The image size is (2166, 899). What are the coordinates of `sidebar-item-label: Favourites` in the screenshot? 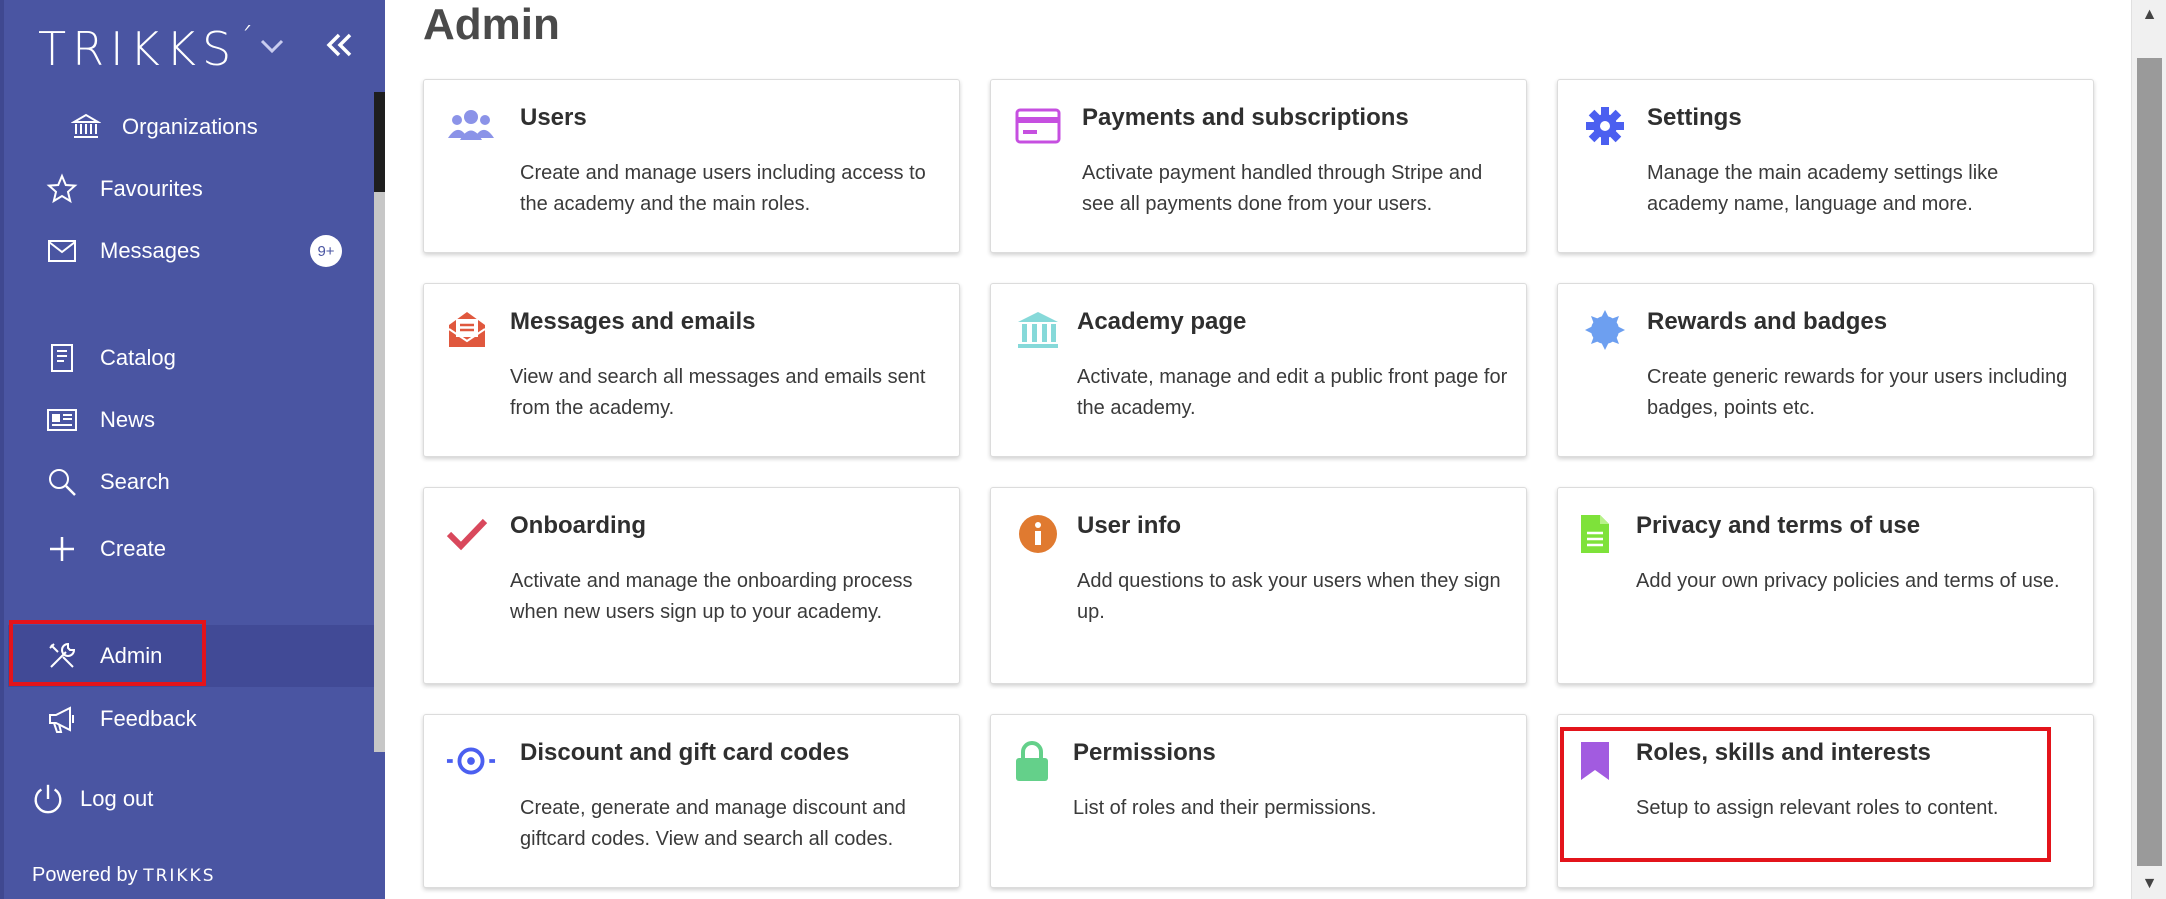 It's located at (151, 188).